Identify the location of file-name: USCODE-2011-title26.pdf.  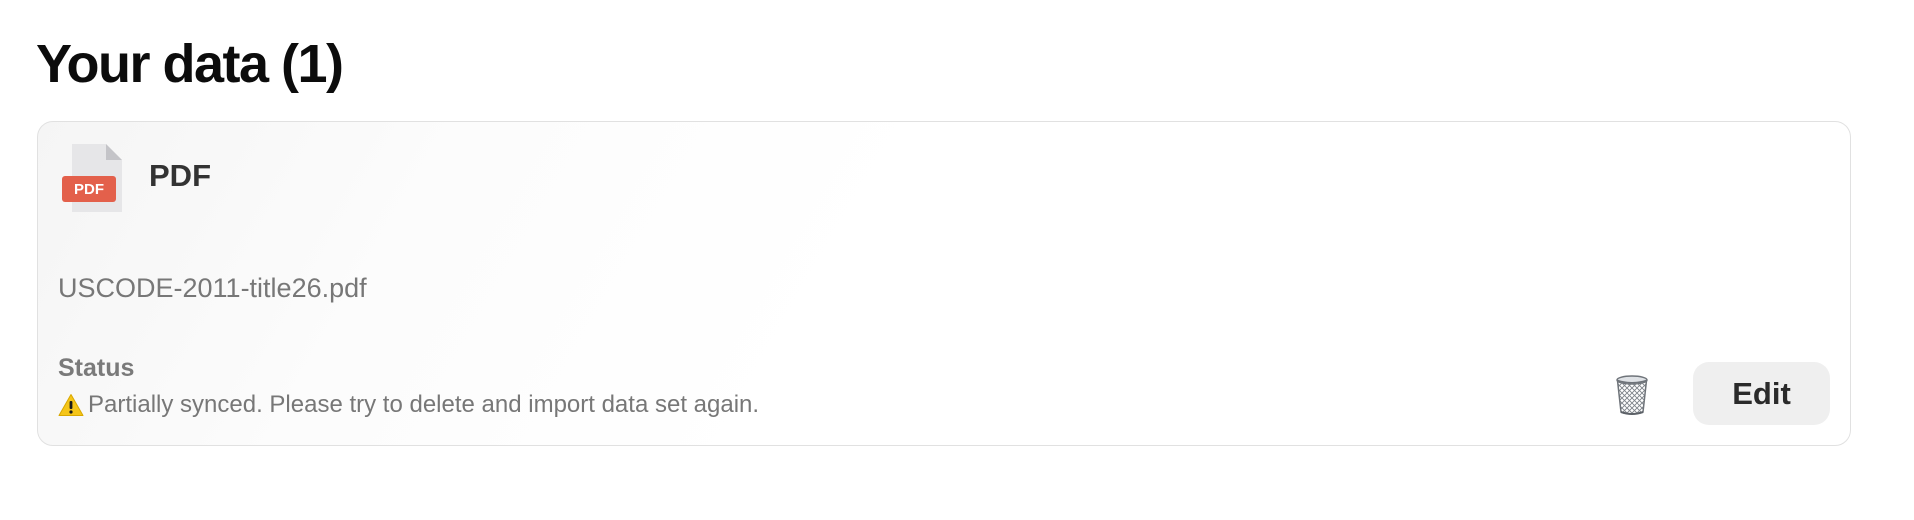
(212, 288).